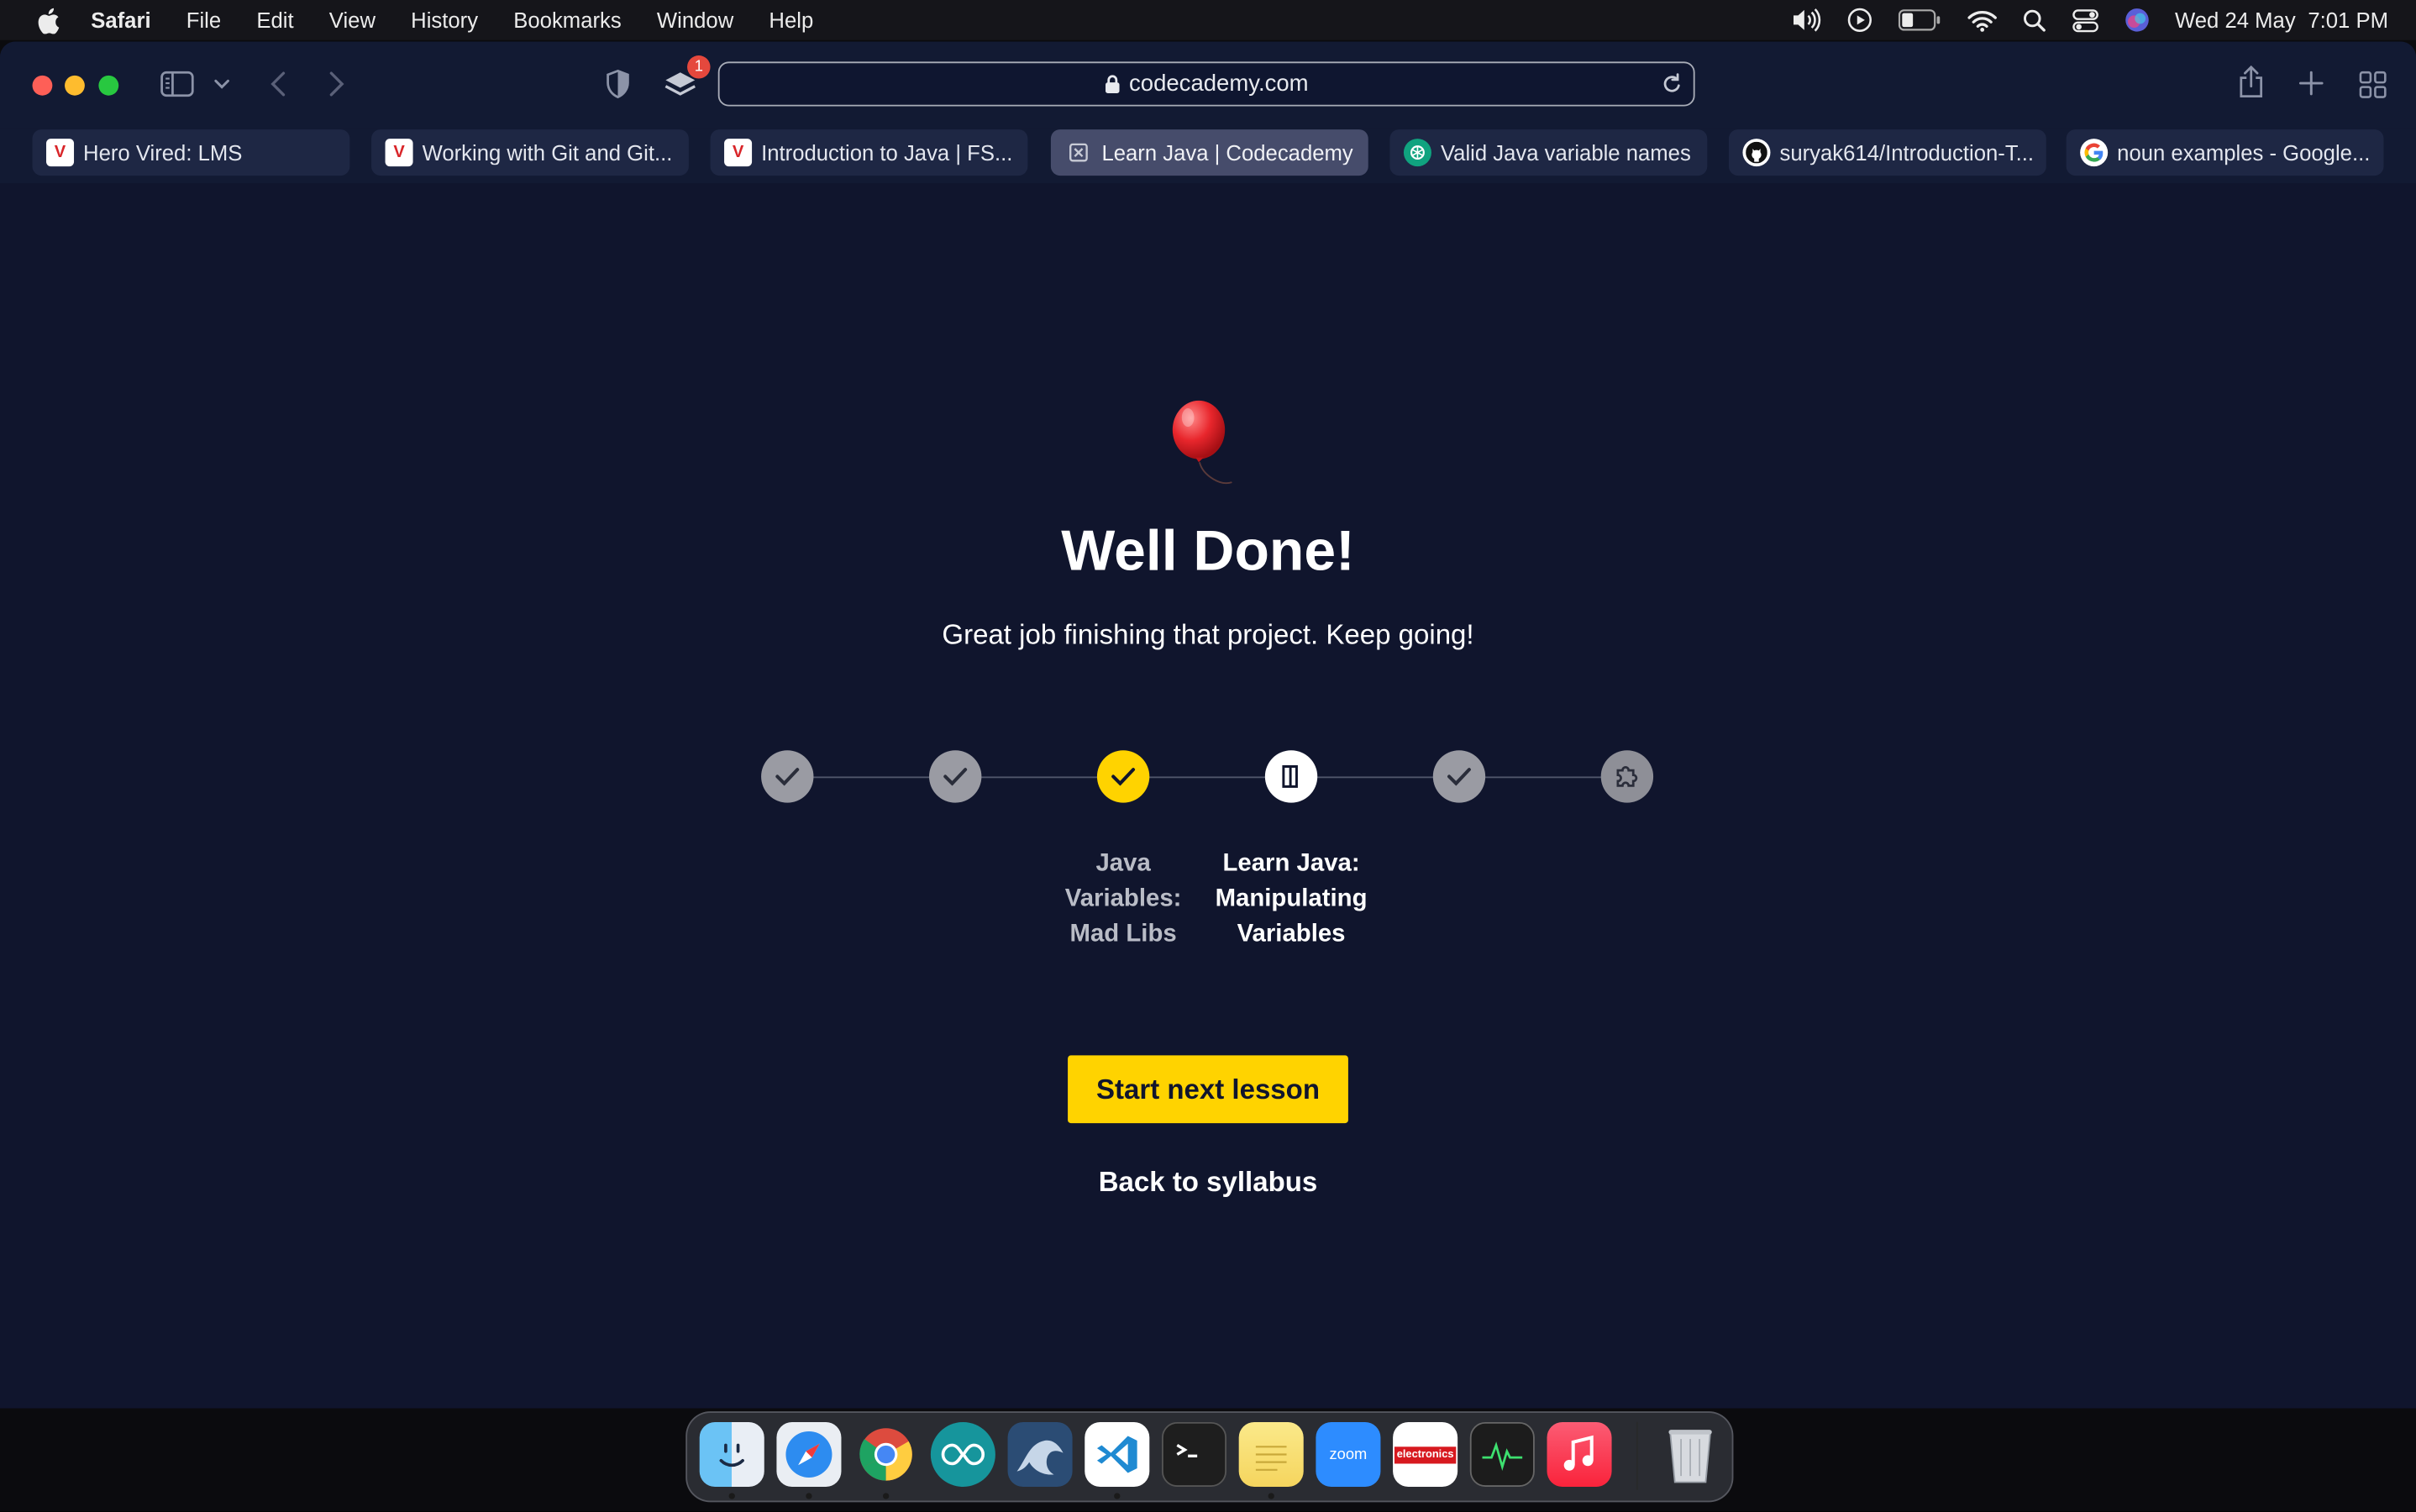 Image resolution: width=2416 pixels, height=1512 pixels. Describe the element at coordinates (1202, 442) in the screenshot. I see `balloon-icon` at that location.